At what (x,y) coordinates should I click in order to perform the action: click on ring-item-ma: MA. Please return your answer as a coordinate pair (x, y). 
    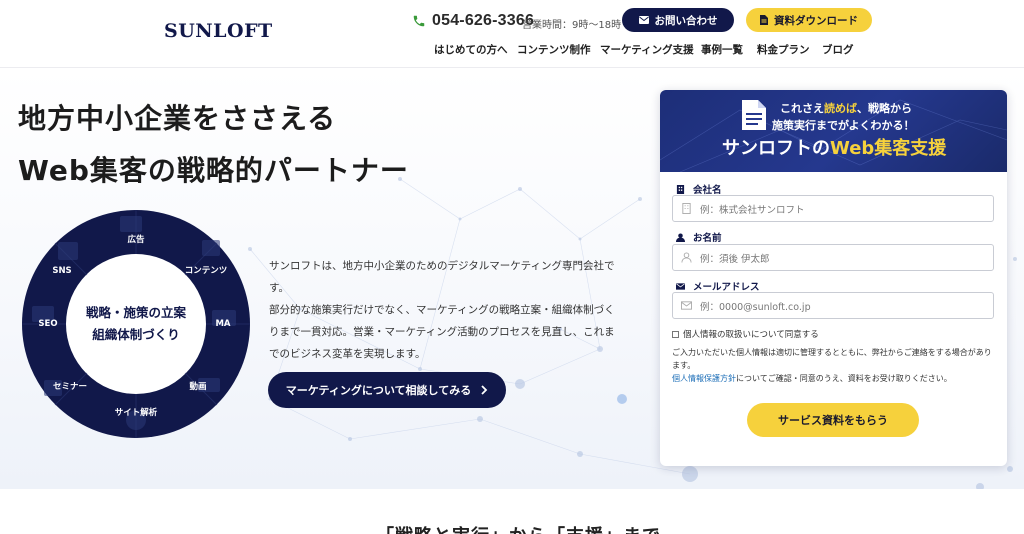
    Looking at the image, I should click on (223, 324).